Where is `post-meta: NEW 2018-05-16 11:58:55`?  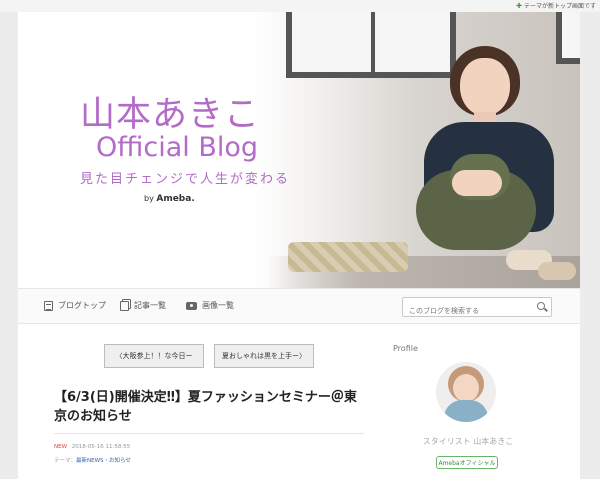
post-meta: NEW 2018-05-16 11:58:55 is located at coordinates (92, 447).